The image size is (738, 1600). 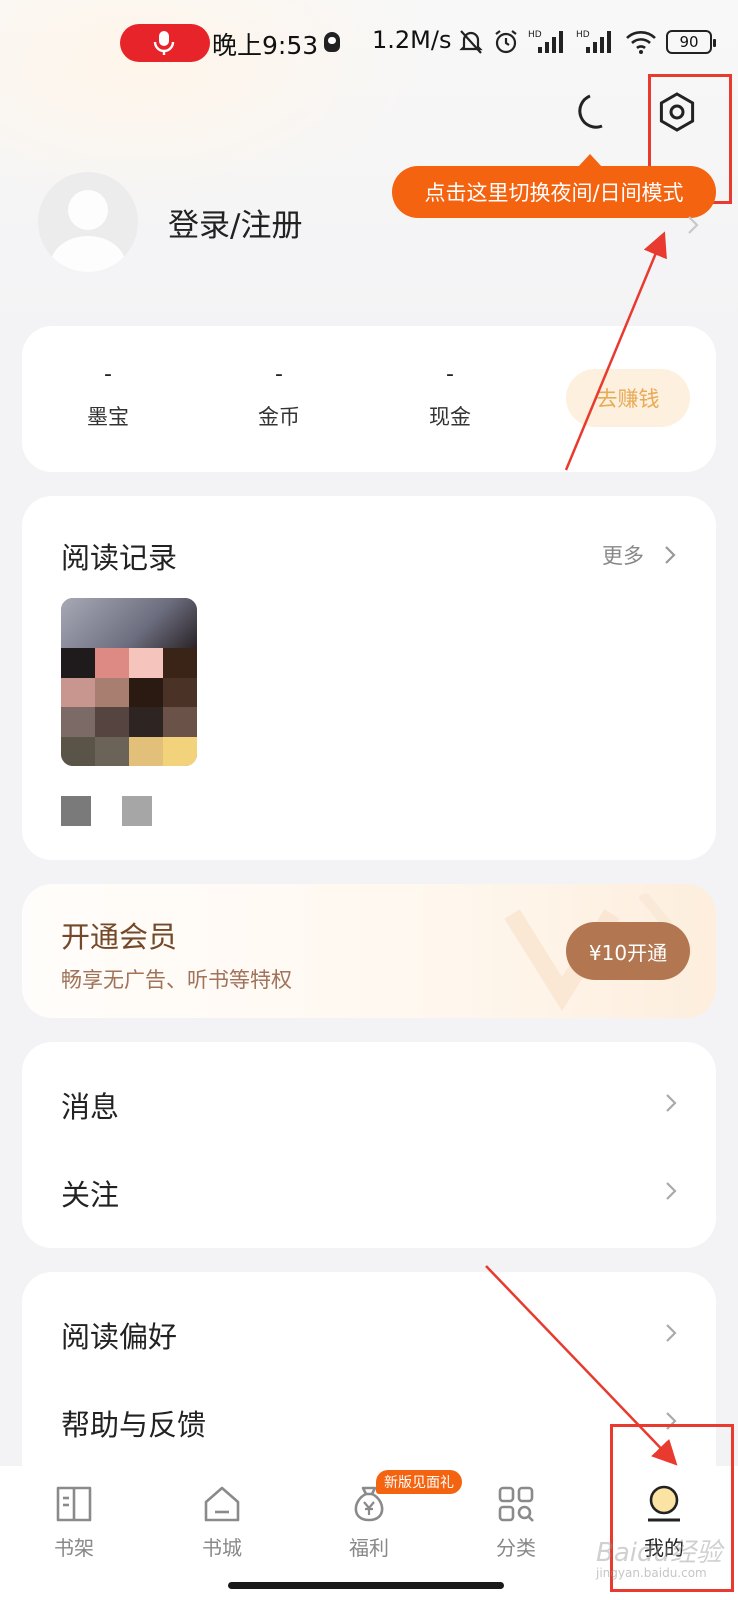 What do you see at coordinates (74, 1504) in the screenshot?
I see `bookshelf-icon` at bounding box center [74, 1504].